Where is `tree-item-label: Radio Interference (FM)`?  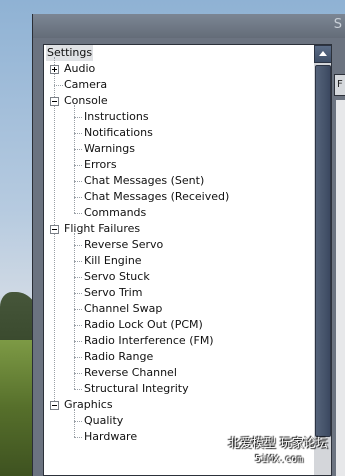
tree-item-label: Radio Interference (FM) is located at coordinates (149, 340).